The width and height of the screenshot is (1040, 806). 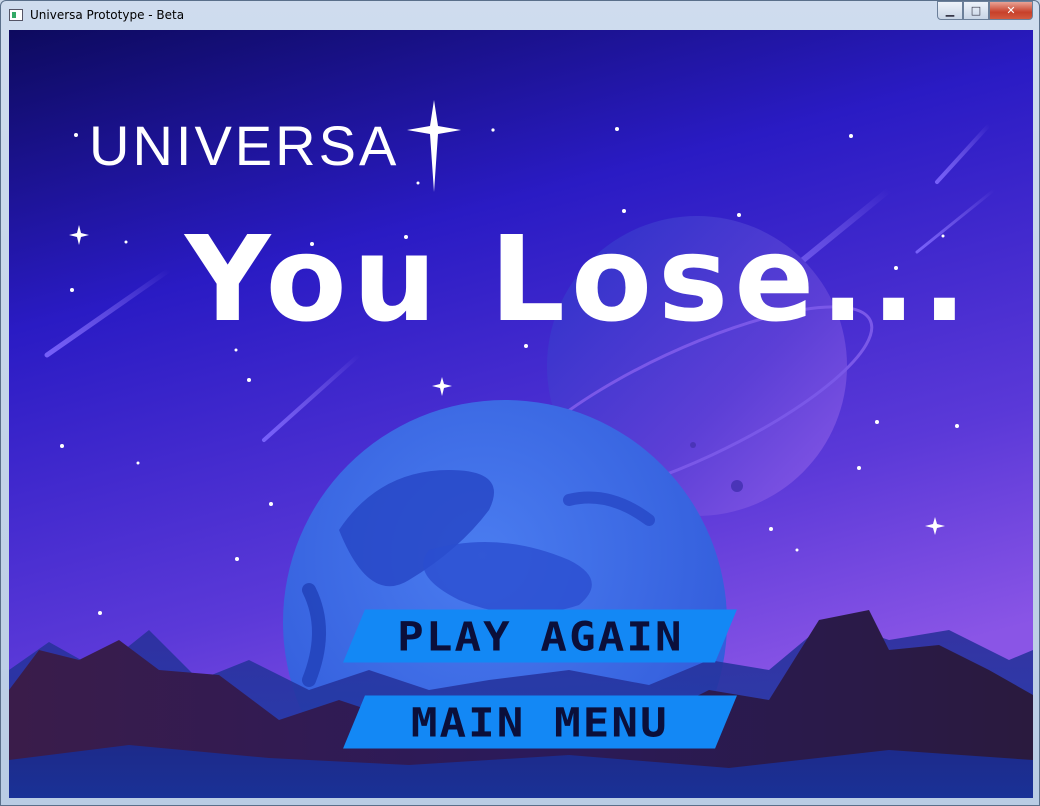 I want to click on main-menu-label: MAIN MENU, so click(x=540, y=722).